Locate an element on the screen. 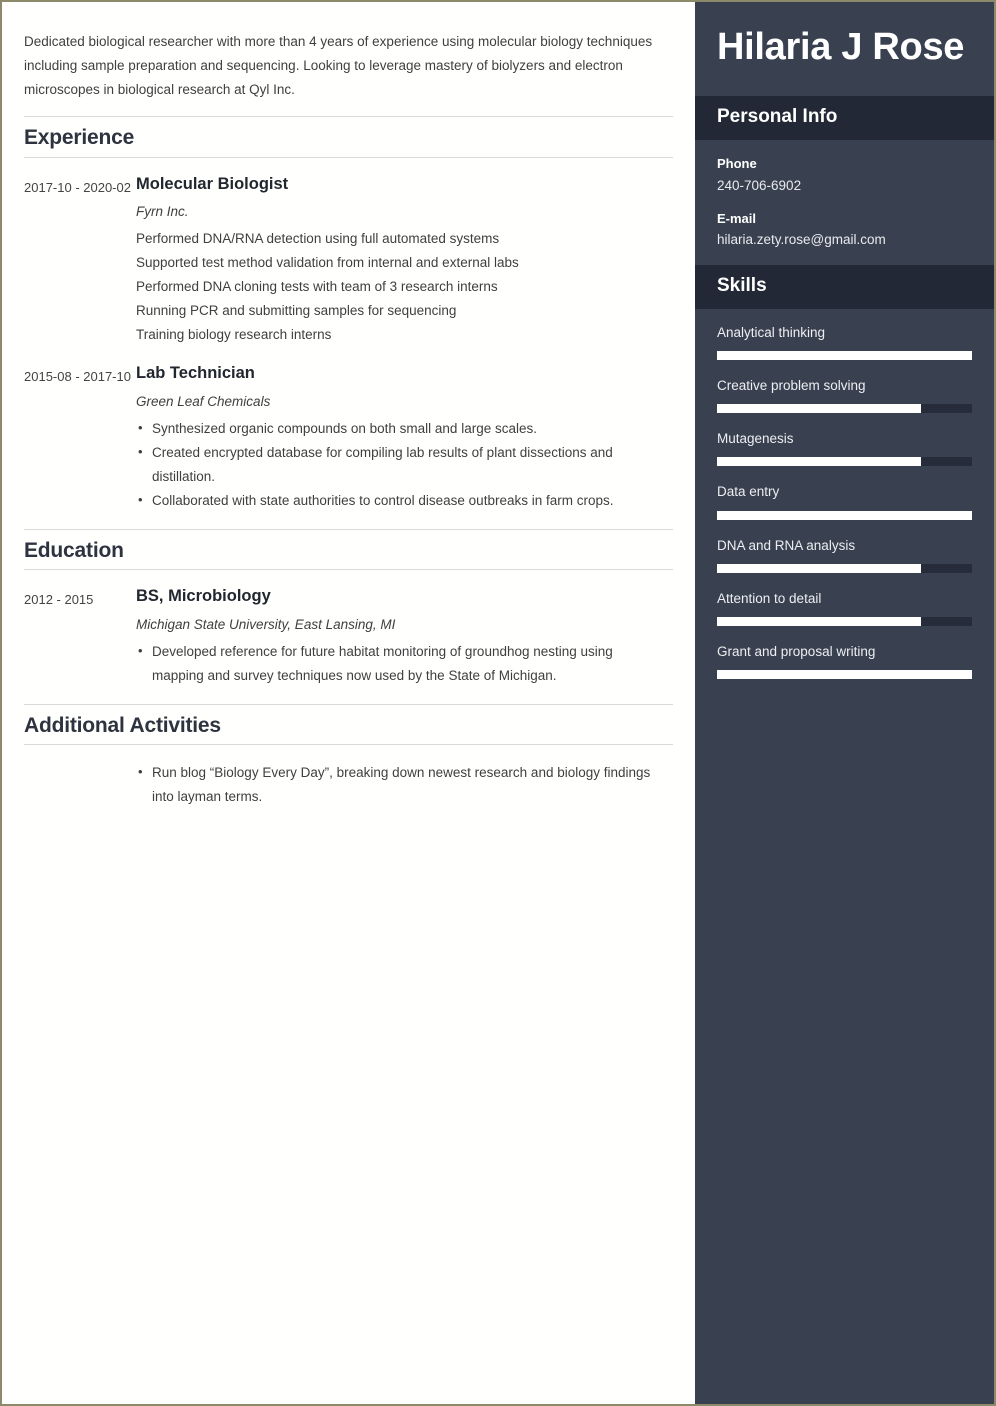 The image size is (996, 1406). sidebar-section-header-personal-info: Personal Info is located at coordinates (844, 118).